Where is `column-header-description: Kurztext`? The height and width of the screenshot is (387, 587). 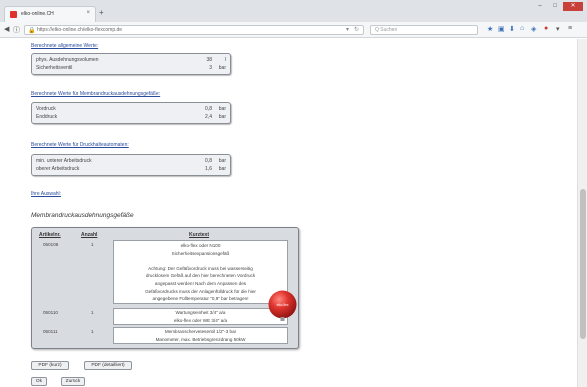
column-header-description: Kurztext is located at coordinates (199, 235).